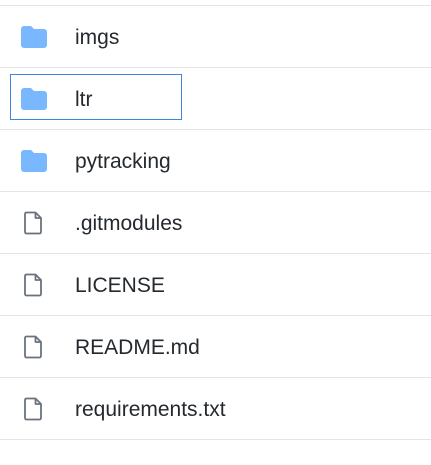  I want to click on file-name: pytracking, so click(123, 162).